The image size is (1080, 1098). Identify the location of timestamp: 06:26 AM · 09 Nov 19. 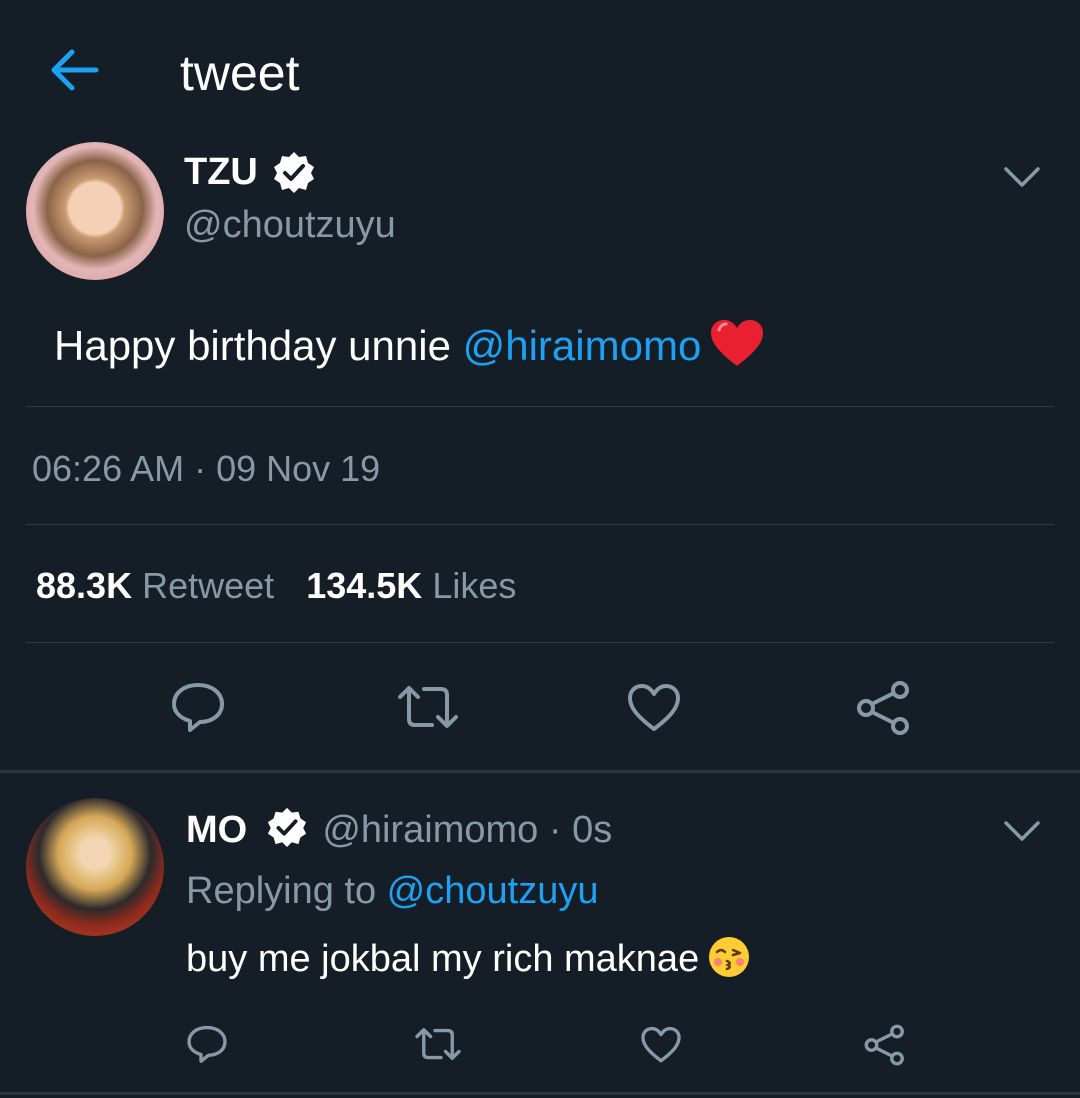
(206, 468).